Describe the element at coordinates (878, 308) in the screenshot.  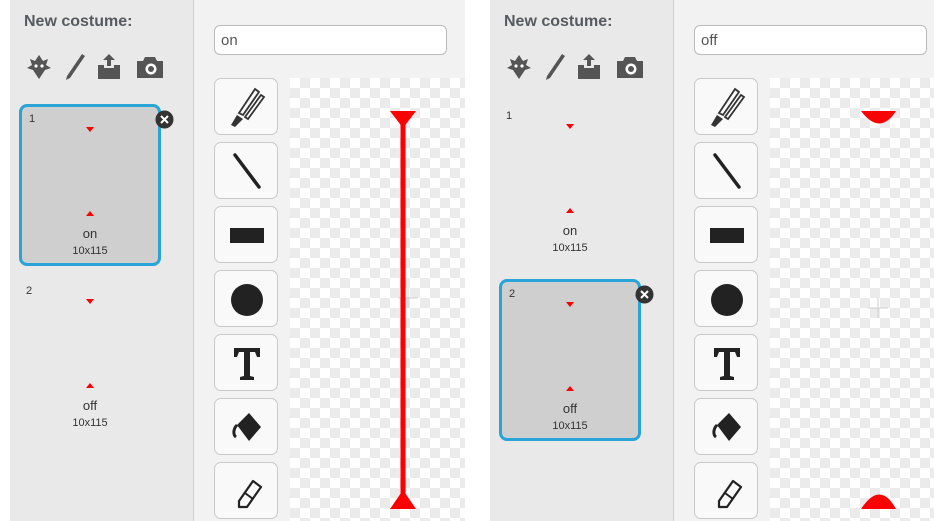
I see `canvas-center-crosshair` at that location.